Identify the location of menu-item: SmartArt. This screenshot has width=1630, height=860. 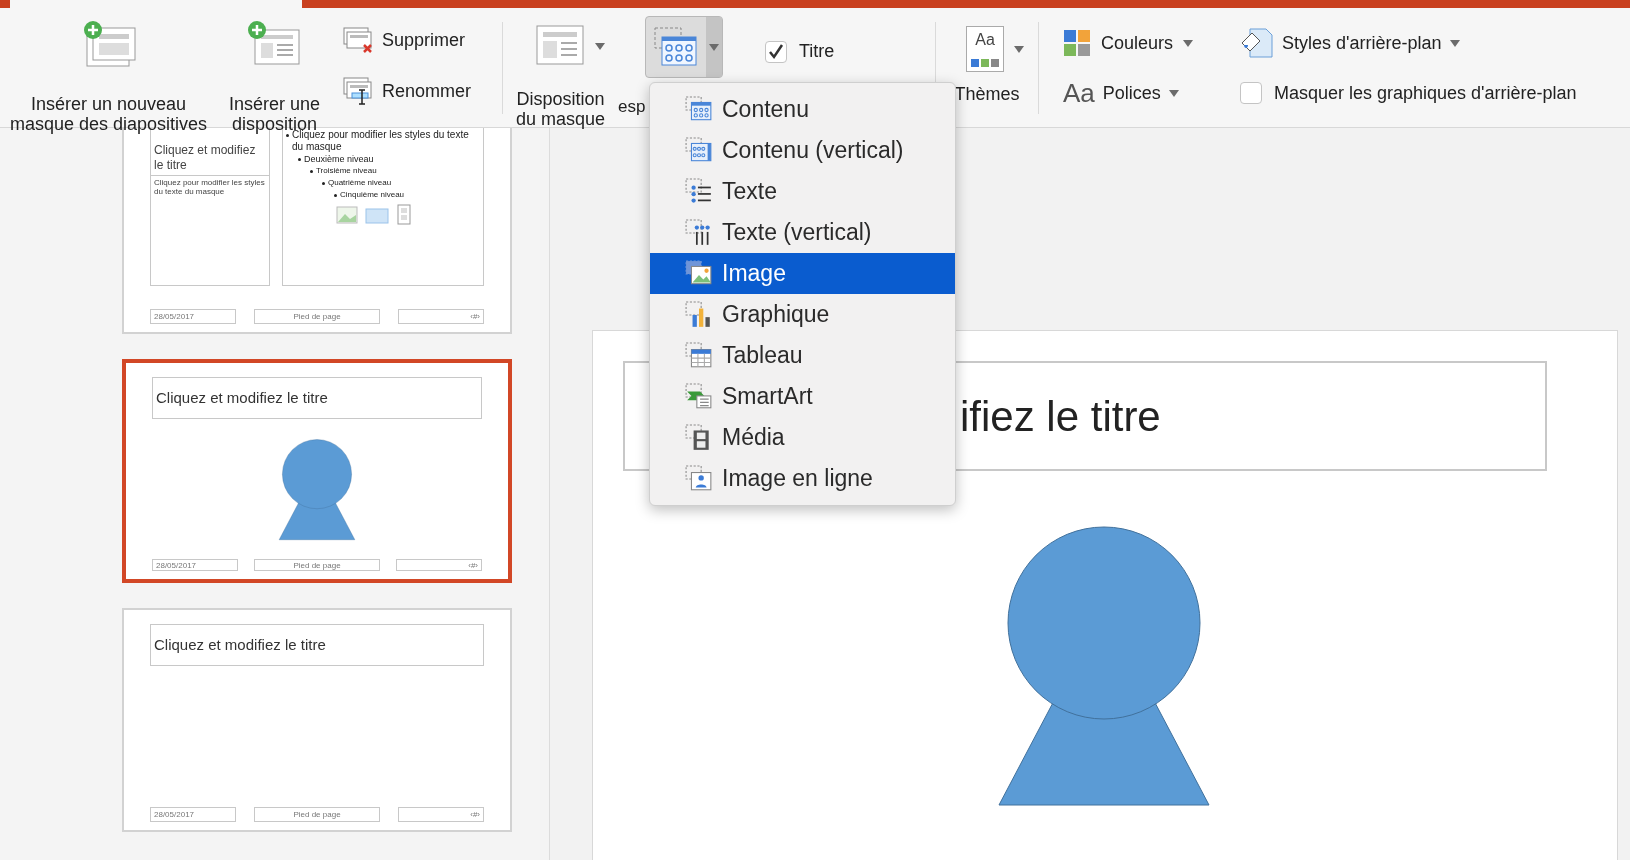
(802, 396).